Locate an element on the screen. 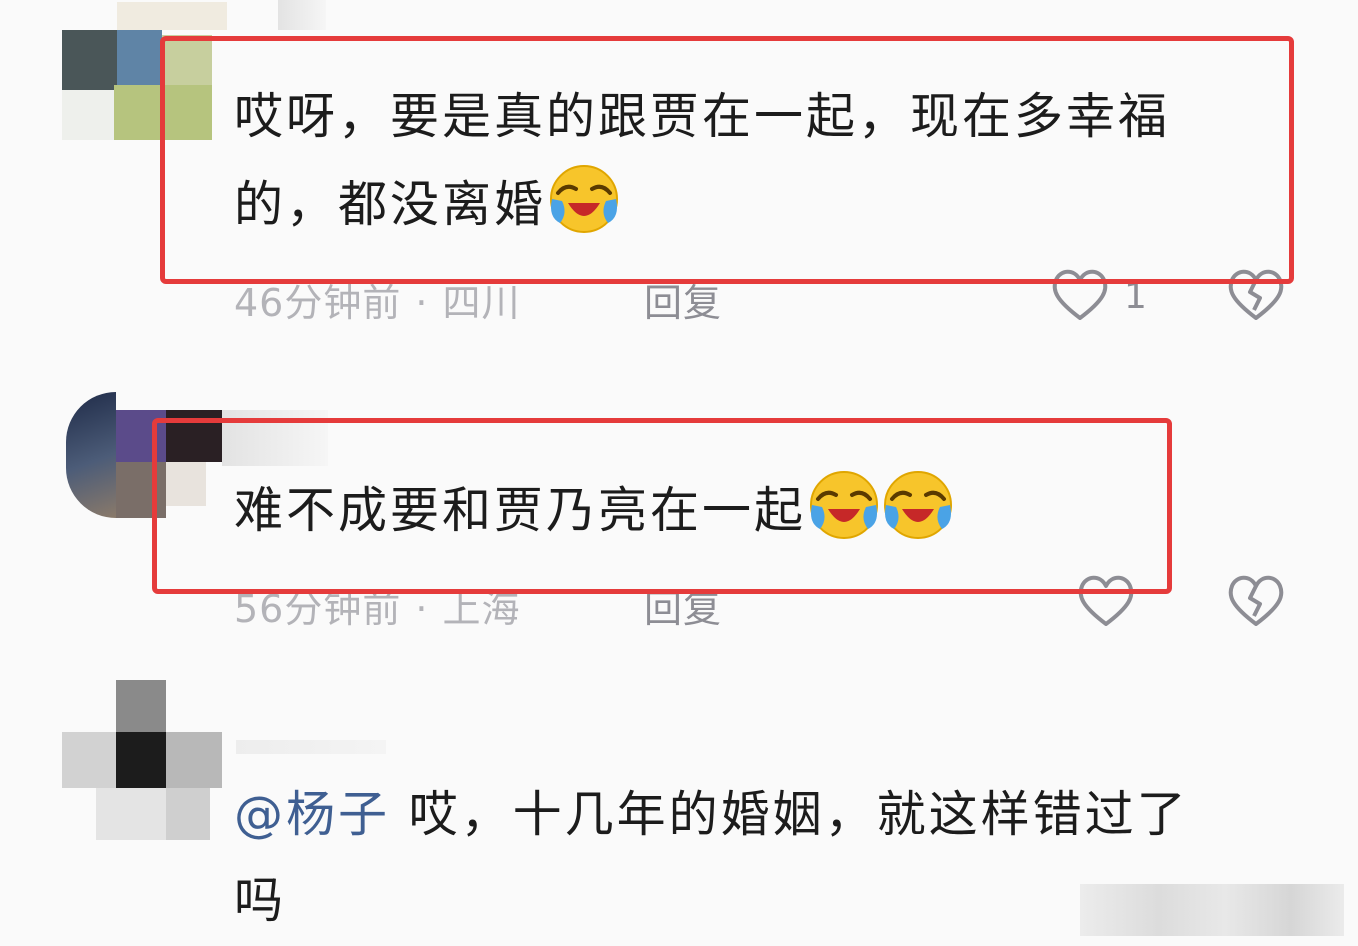 The width and height of the screenshot is (1358, 946). user-mention-link: @杨子 is located at coordinates (312, 814).